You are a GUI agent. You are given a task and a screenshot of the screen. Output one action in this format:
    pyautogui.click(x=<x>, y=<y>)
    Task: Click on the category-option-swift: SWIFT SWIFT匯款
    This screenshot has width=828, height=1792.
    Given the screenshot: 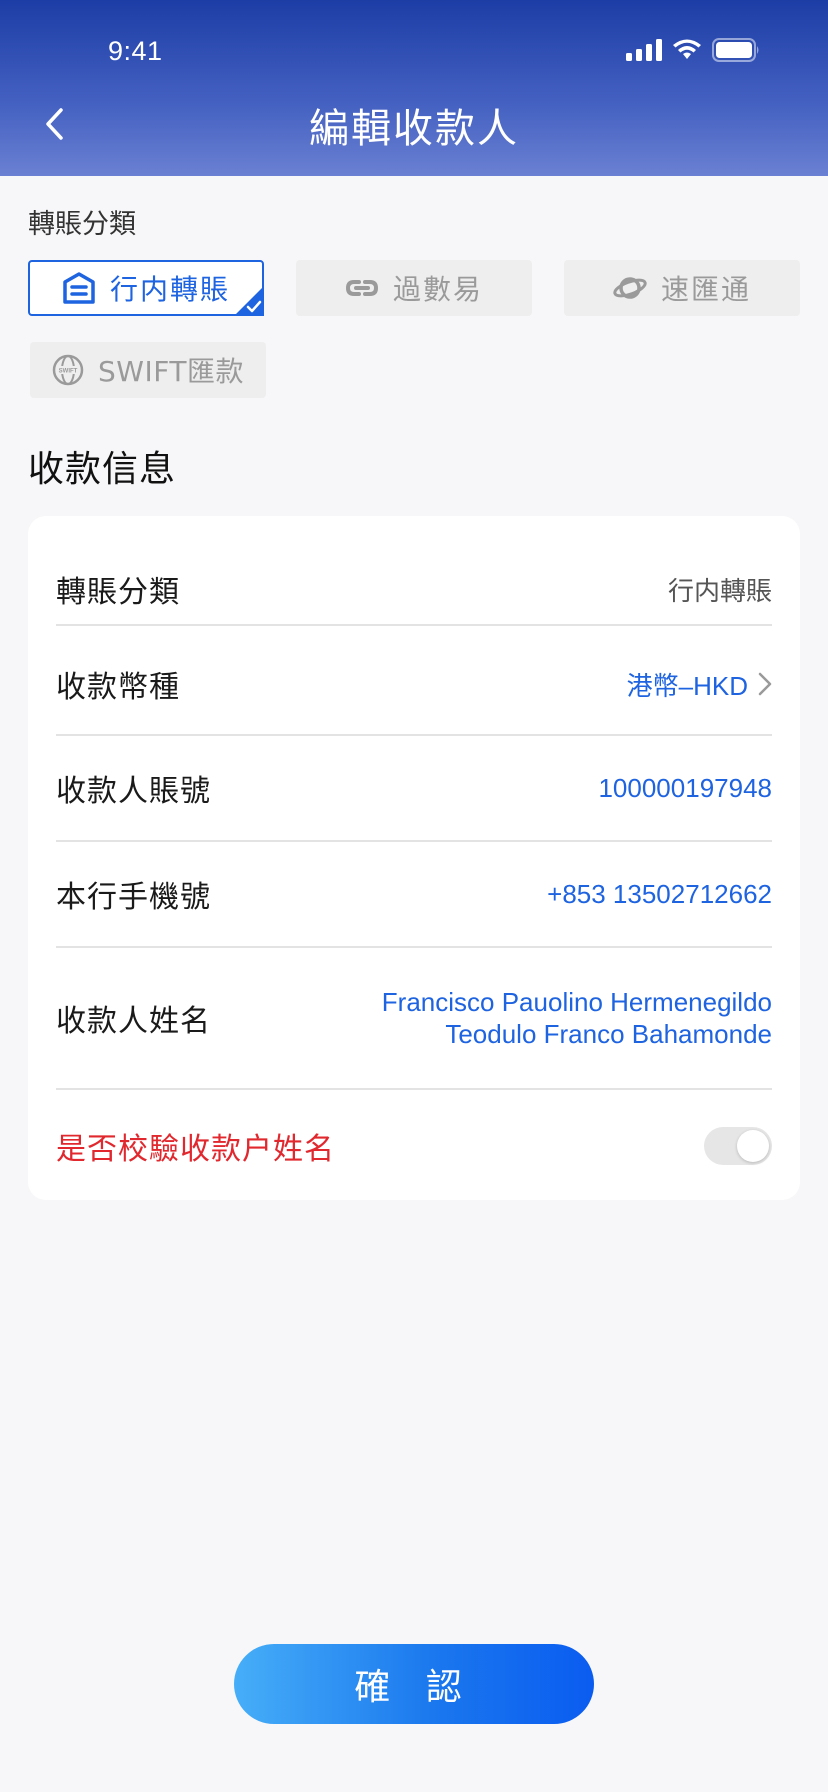 What is the action you would take?
    pyautogui.click(x=148, y=370)
    